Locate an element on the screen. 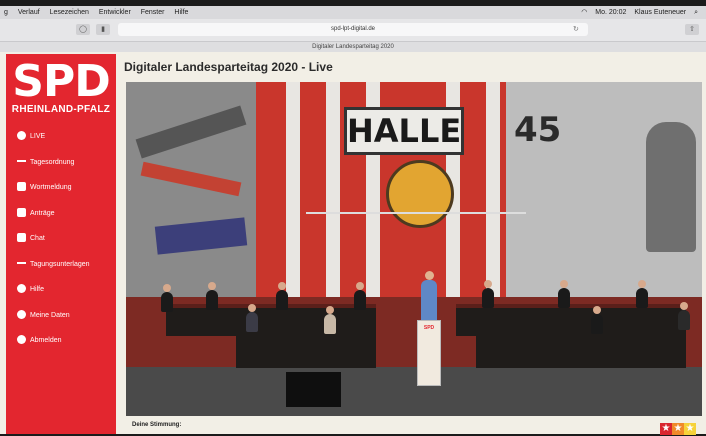 This screenshot has width=706, height=436. agenda-icon is located at coordinates (21, 160).